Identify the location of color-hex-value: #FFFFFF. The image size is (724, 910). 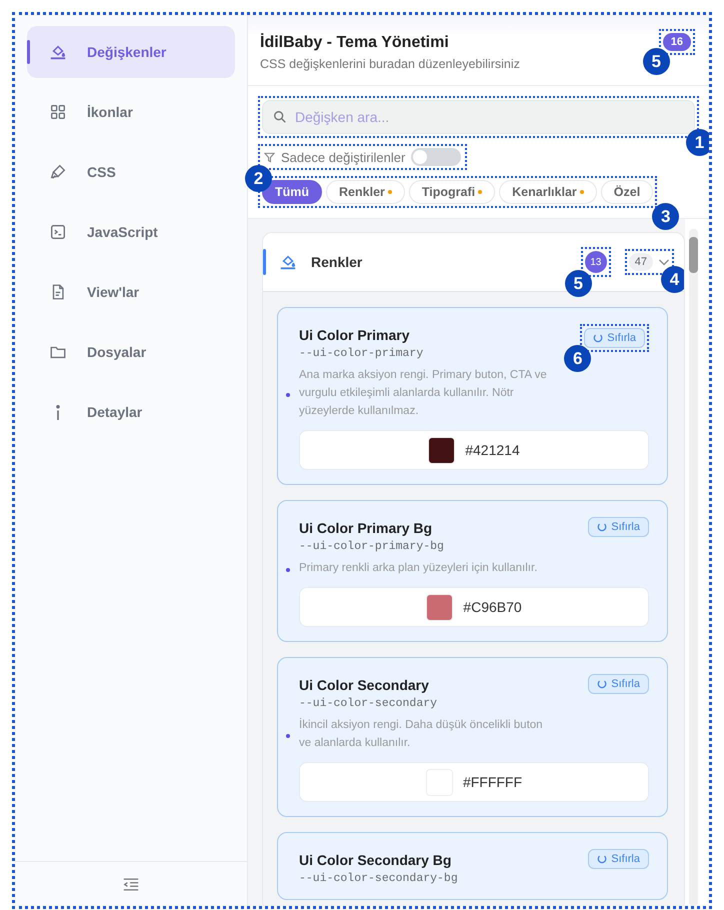
(492, 782).